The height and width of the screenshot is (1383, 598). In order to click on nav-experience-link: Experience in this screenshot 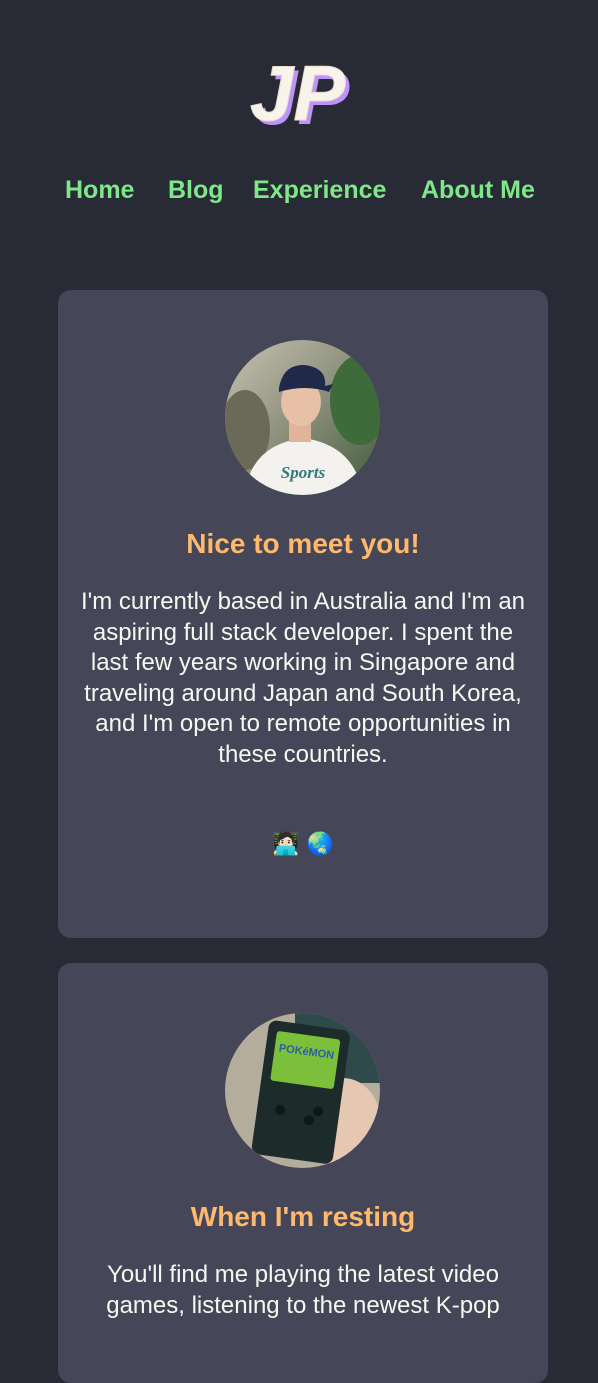, I will do `click(319, 190)`.